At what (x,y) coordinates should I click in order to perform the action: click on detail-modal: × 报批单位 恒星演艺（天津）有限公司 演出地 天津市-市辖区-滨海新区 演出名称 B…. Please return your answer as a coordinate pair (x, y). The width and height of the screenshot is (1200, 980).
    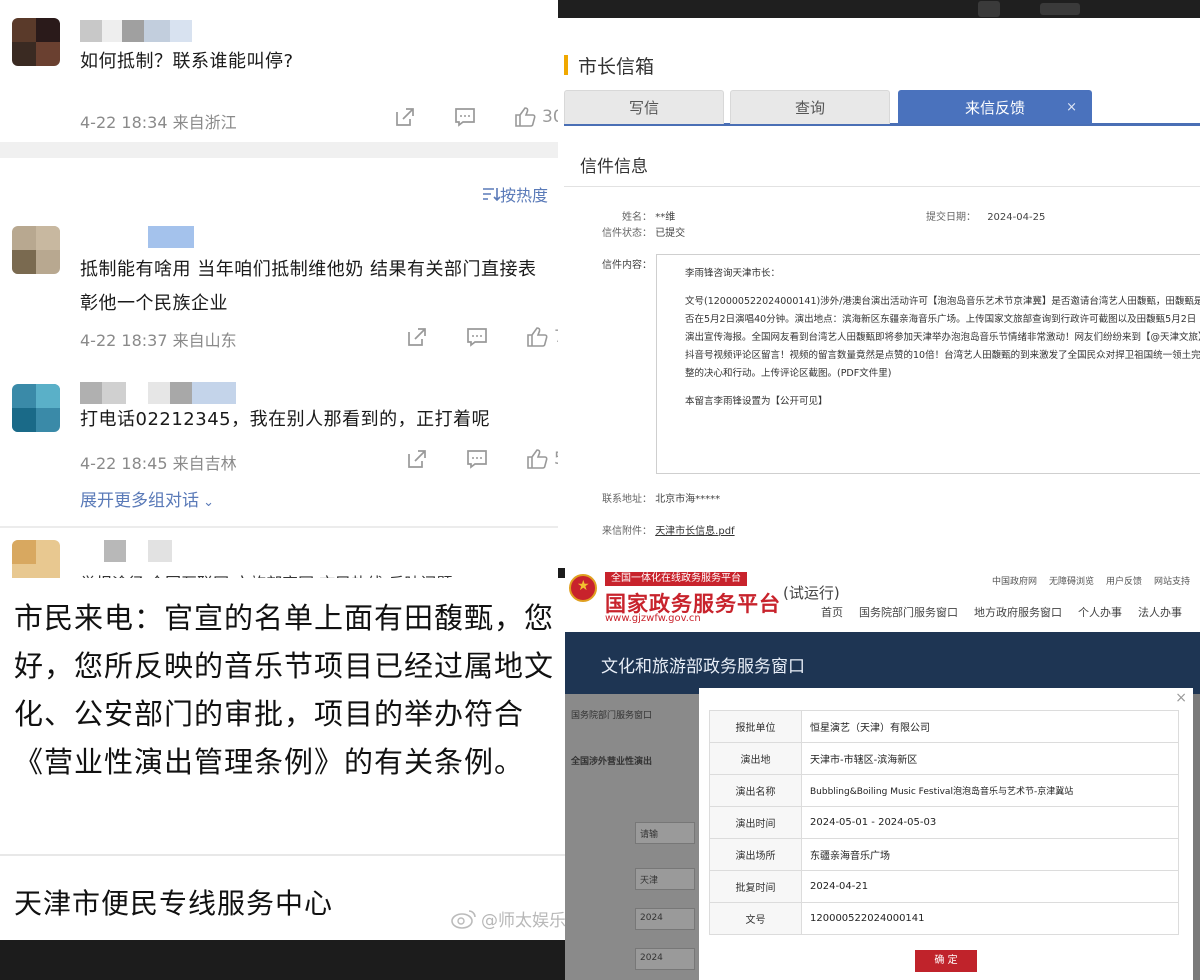
    Looking at the image, I should click on (946, 834).